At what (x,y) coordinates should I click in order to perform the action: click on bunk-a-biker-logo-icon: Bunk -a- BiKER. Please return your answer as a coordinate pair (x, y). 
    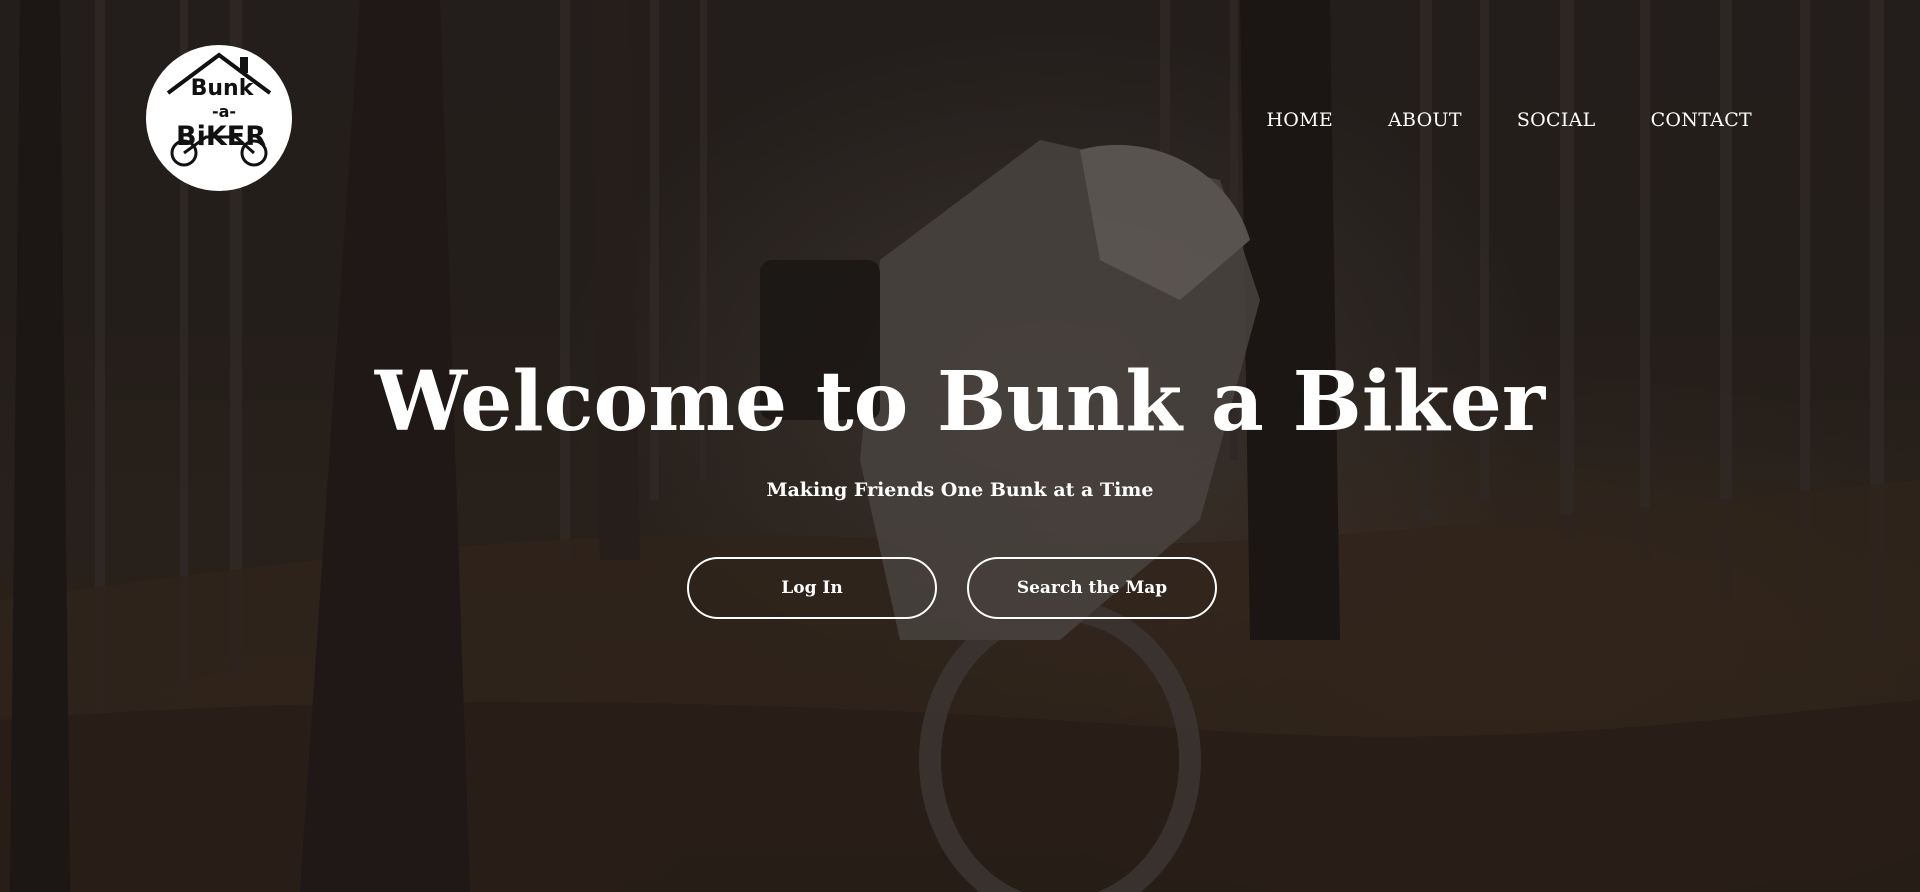
    Looking at the image, I should click on (219, 118).